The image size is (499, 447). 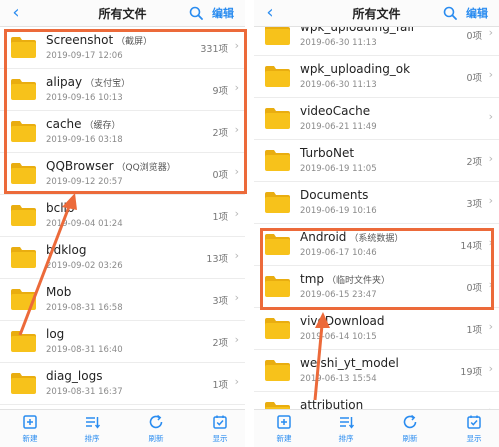 I want to click on file-name-text: weishi_yt_model, so click(x=349, y=363).